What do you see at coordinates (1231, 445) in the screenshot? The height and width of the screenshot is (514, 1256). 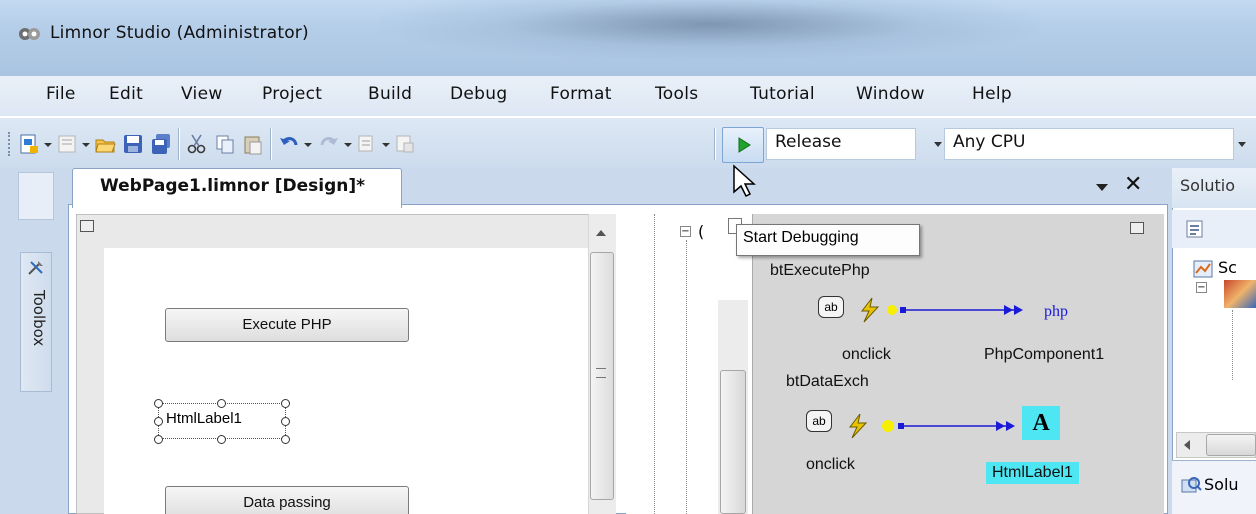 I see `solution-scroll-thumb` at bounding box center [1231, 445].